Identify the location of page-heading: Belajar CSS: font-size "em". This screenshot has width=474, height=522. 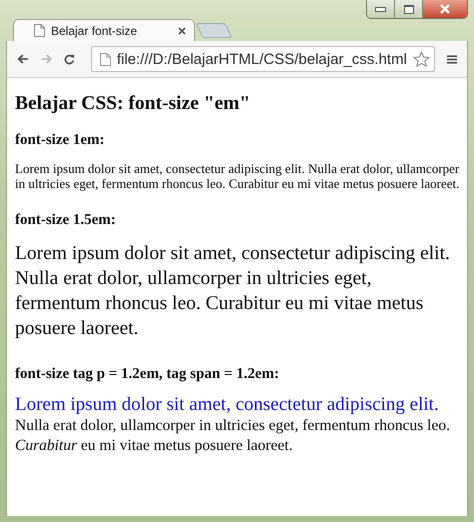
(133, 104).